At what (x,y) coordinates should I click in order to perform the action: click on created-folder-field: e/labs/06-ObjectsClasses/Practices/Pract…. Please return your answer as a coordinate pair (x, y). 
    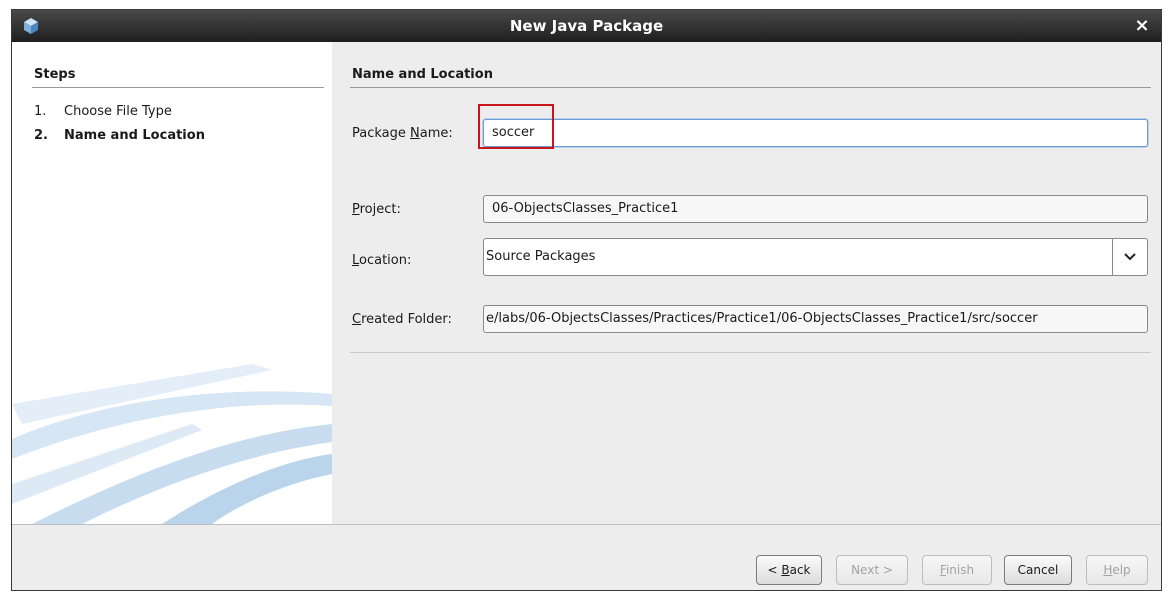
    Looking at the image, I should click on (815, 319).